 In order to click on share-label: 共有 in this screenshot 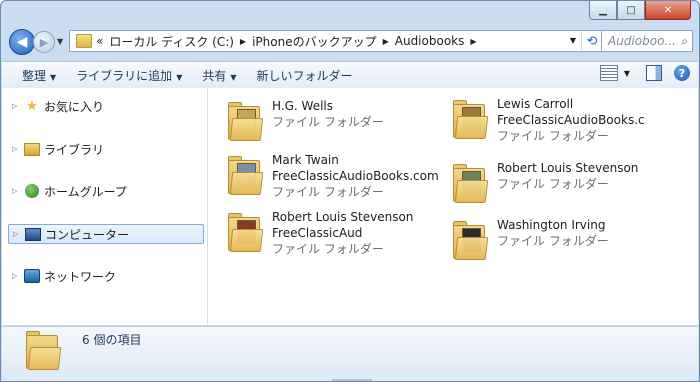, I will do `click(214, 75)`.